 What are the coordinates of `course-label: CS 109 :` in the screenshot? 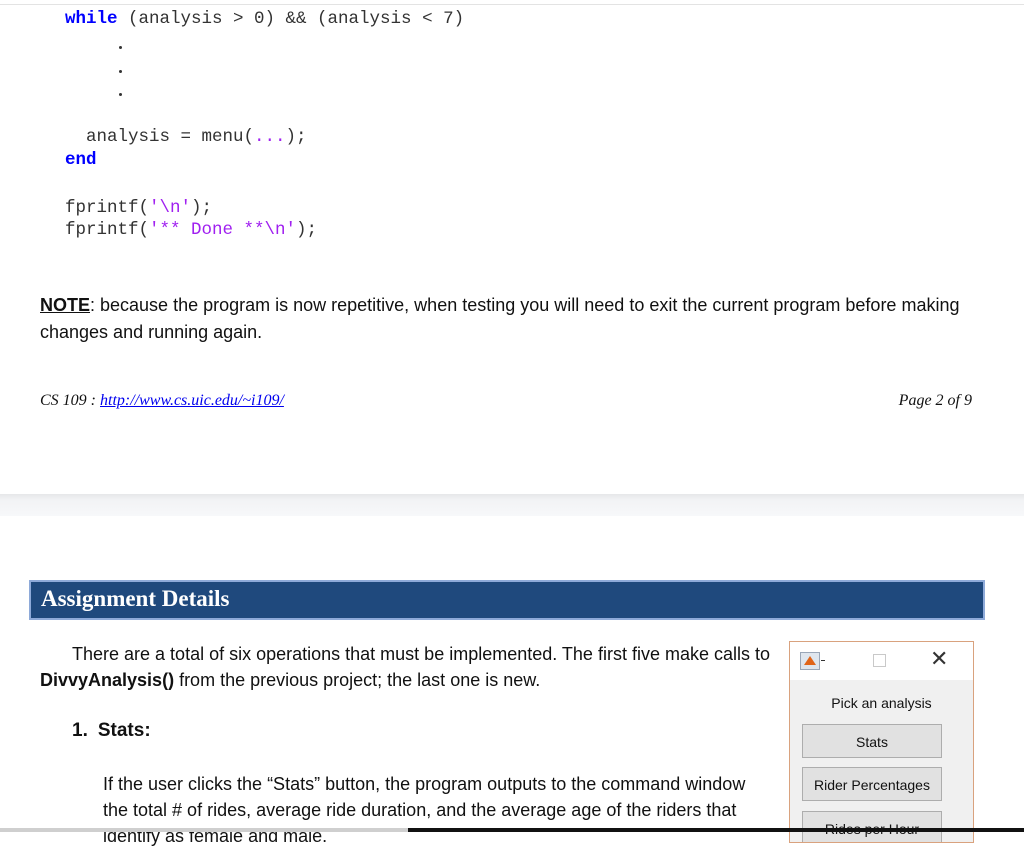 It's located at (70, 400).